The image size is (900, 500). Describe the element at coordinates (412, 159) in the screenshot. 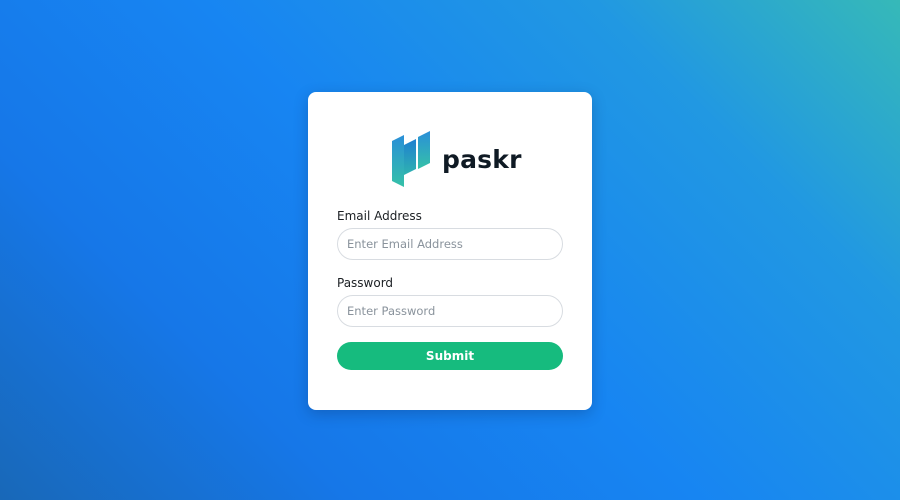

I see `paskr-logo-icon` at that location.